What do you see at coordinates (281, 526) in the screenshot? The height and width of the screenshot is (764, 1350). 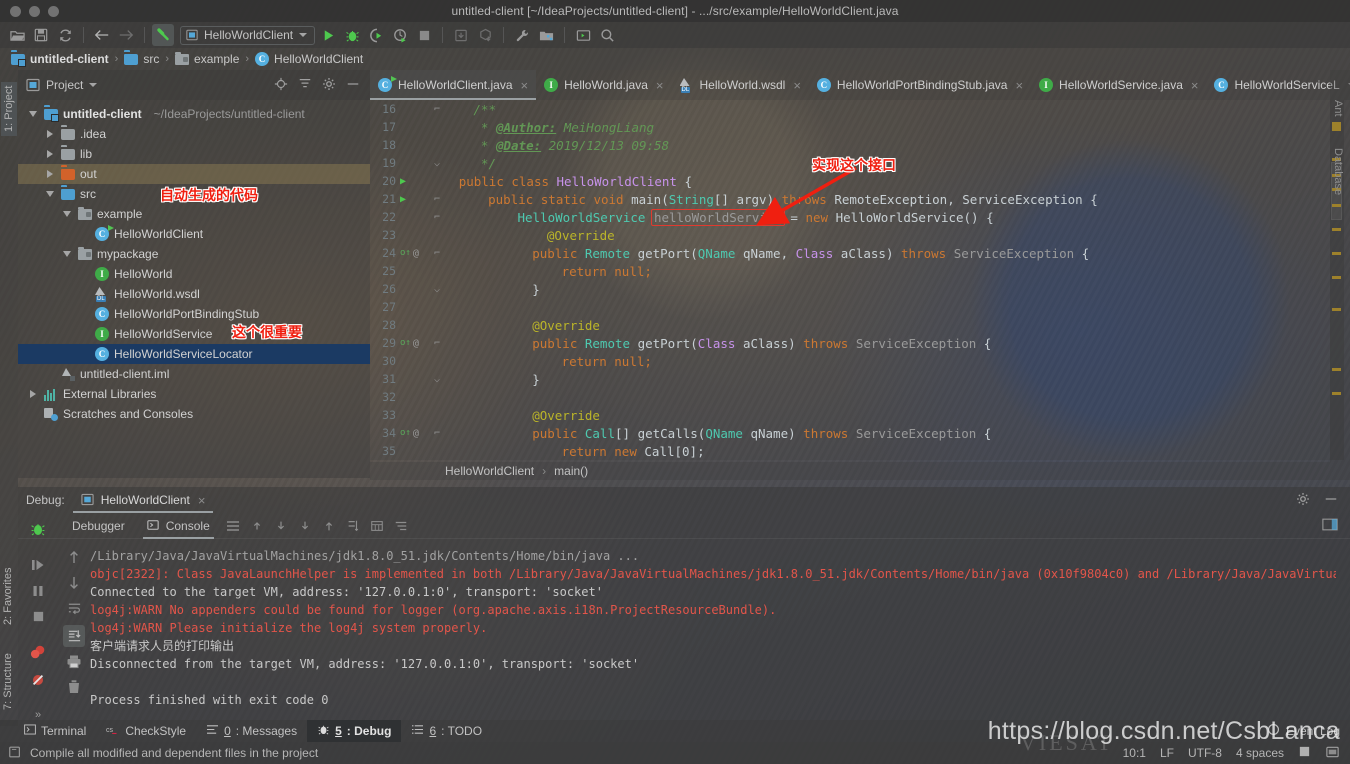 I see `step-into-icon` at bounding box center [281, 526].